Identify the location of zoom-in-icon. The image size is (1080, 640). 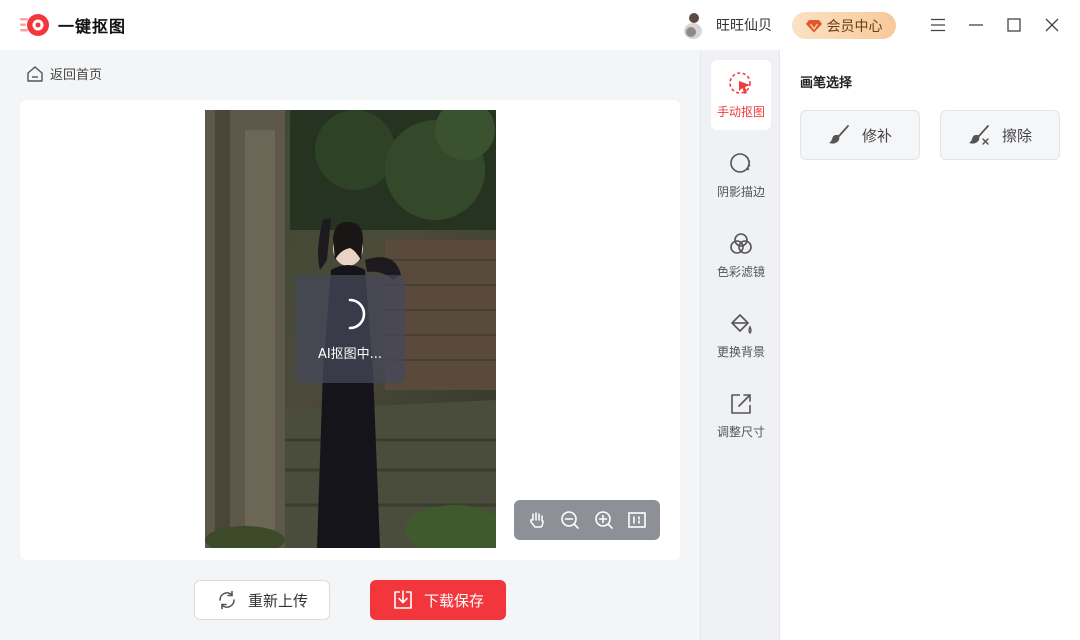
(604, 520).